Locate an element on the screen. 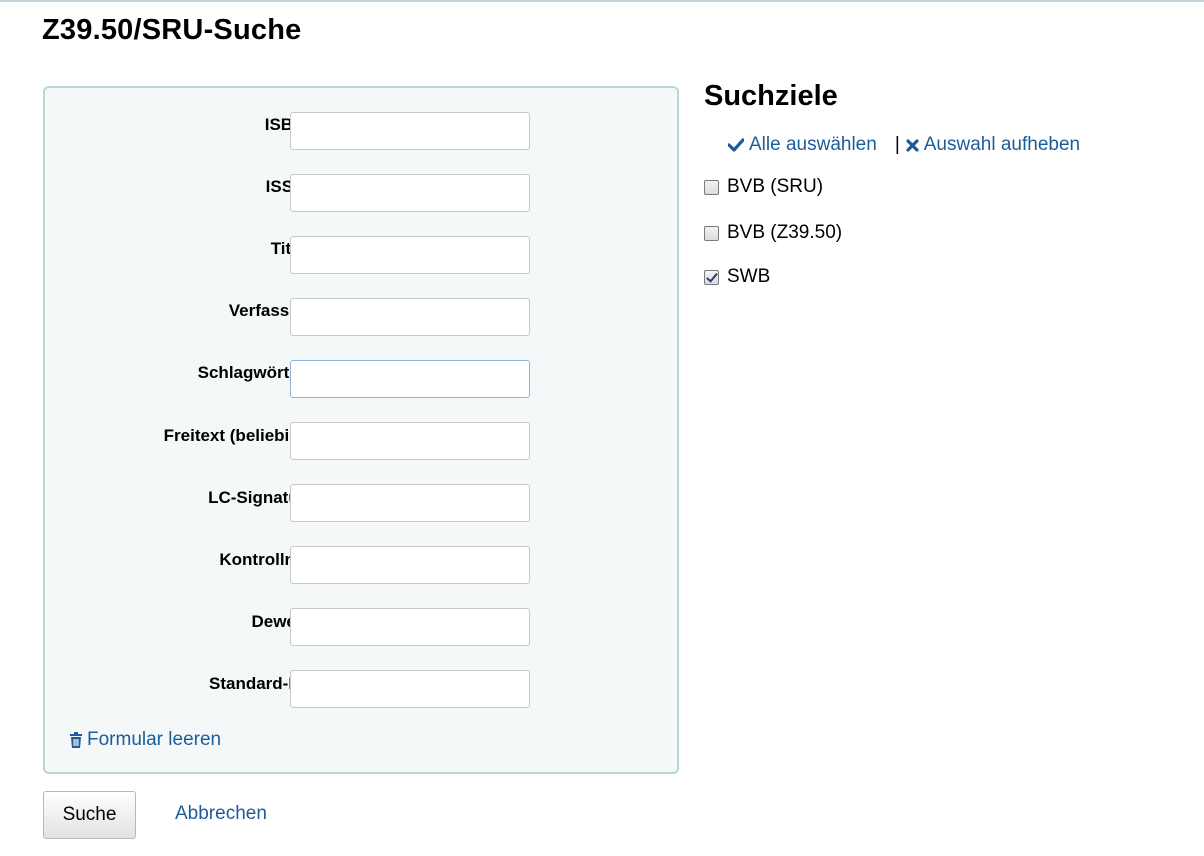 This screenshot has width=1204, height=856. target-item-bvb-sru: BVB (SRU) is located at coordinates (763, 187).